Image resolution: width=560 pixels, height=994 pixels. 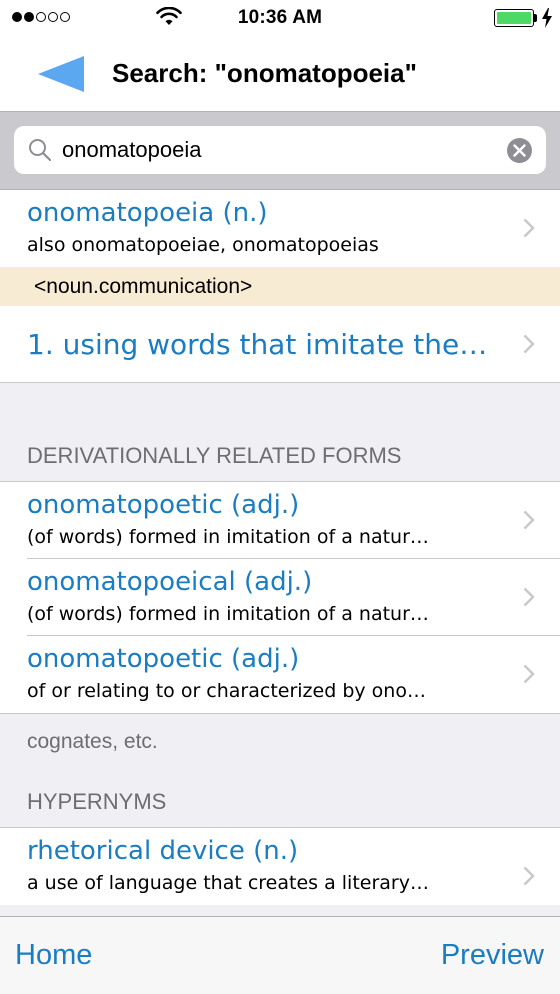 What do you see at coordinates (264, 73) in the screenshot?
I see `page-title: Search: "onomatopoeia"` at bounding box center [264, 73].